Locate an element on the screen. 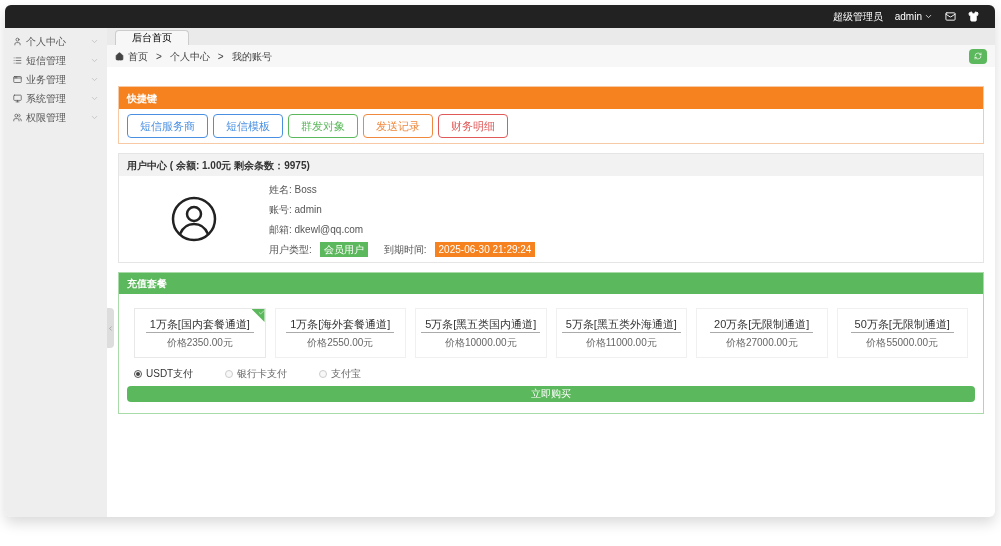 This screenshot has height=546, width=1001. shortcut-button: 短信模板 is located at coordinates (248, 126).